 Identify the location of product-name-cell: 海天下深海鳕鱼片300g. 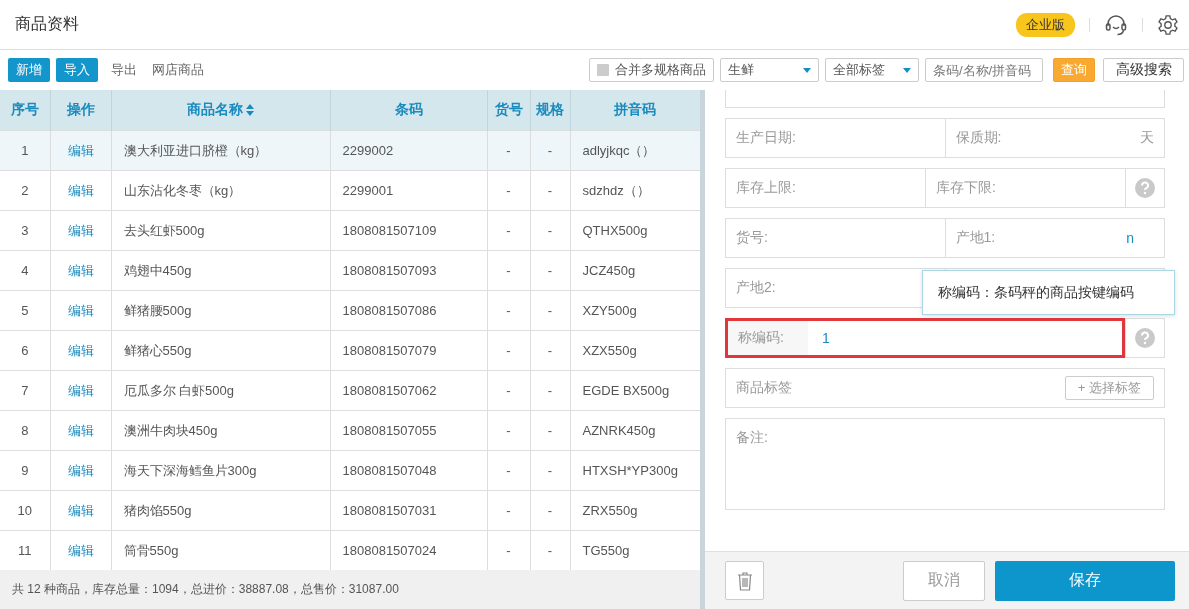
(220, 470).